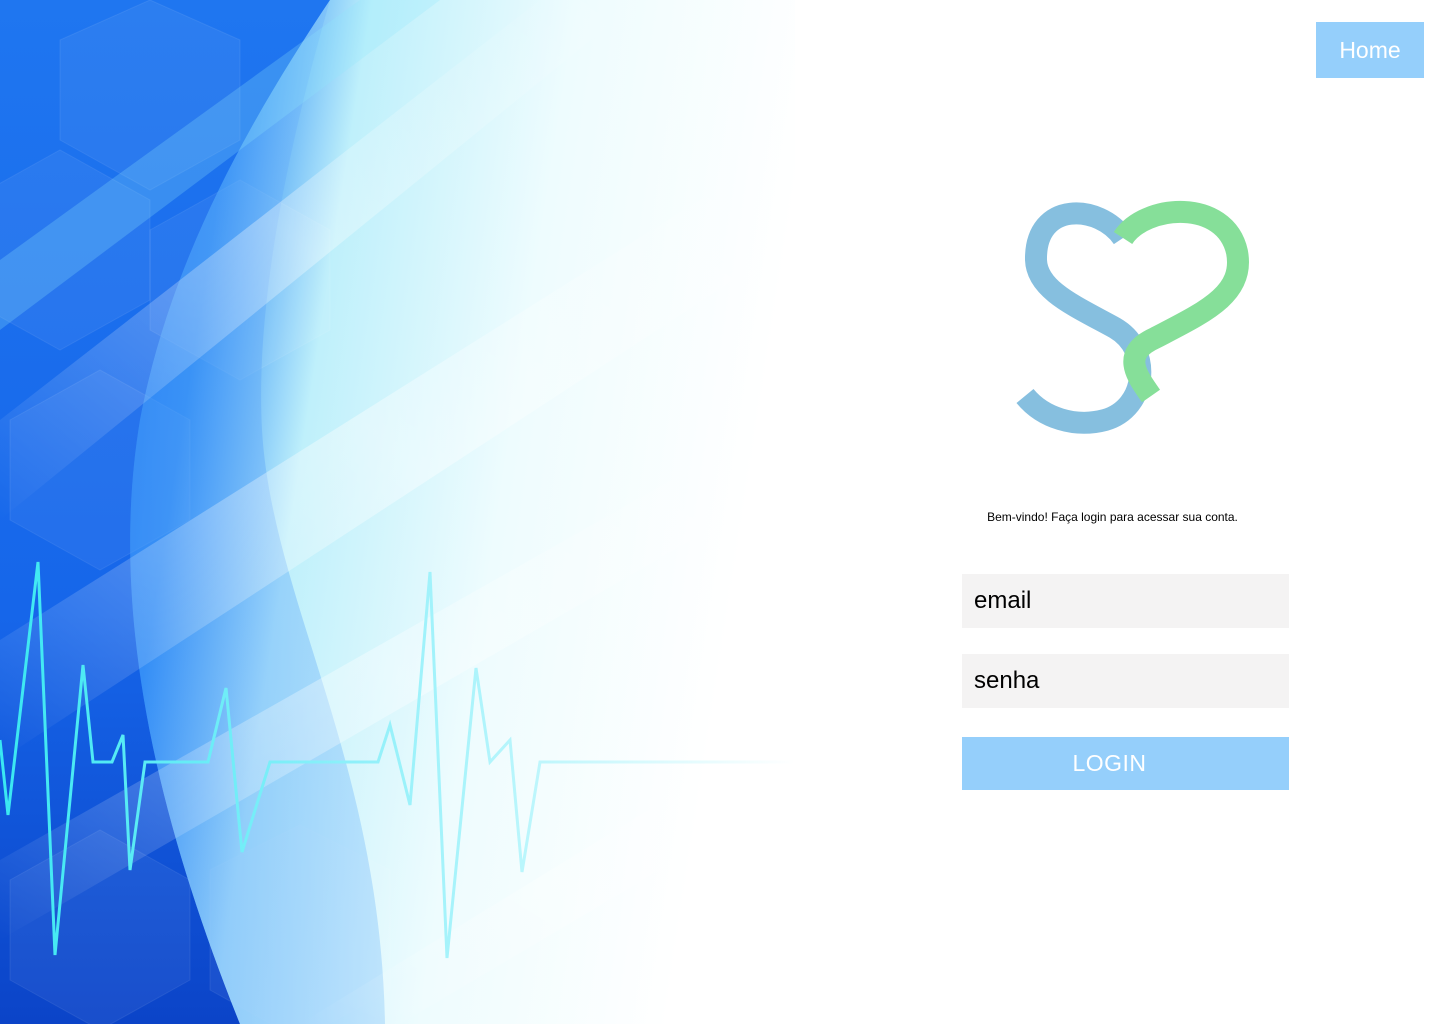  What do you see at coordinates (1370, 50) in the screenshot?
I see `home-button: Home` at bounding box center [1370, 50].